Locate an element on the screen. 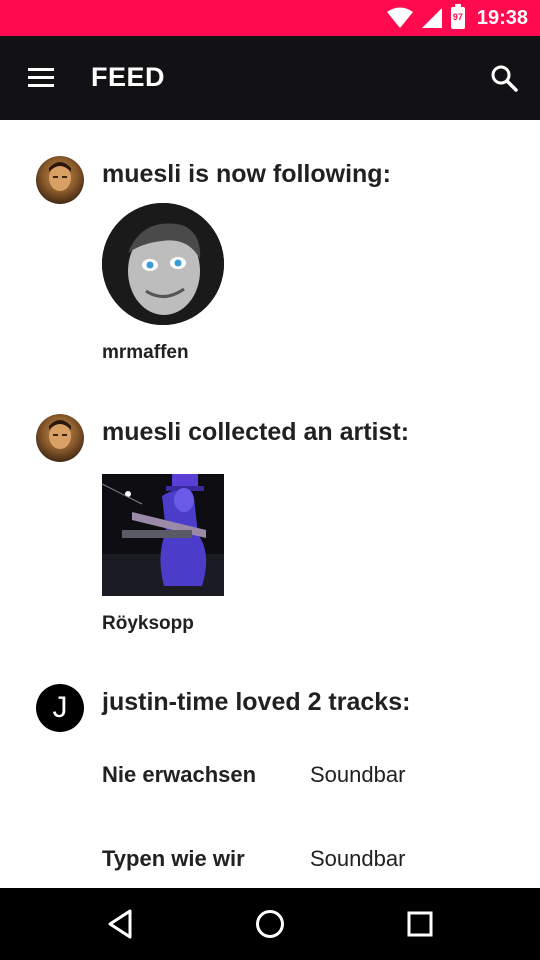 The height and width of the screenshot is (960, 540). track-name: Nie erwachsen is located at coordinates (179, 775).